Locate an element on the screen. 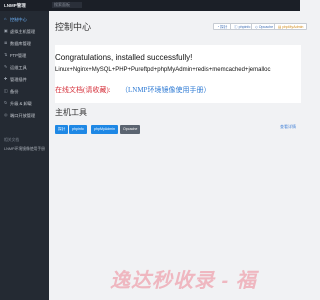 The height and width of the screenshot is (300, 320). backup-icon: ◫ is located at coordinates (6, 90).